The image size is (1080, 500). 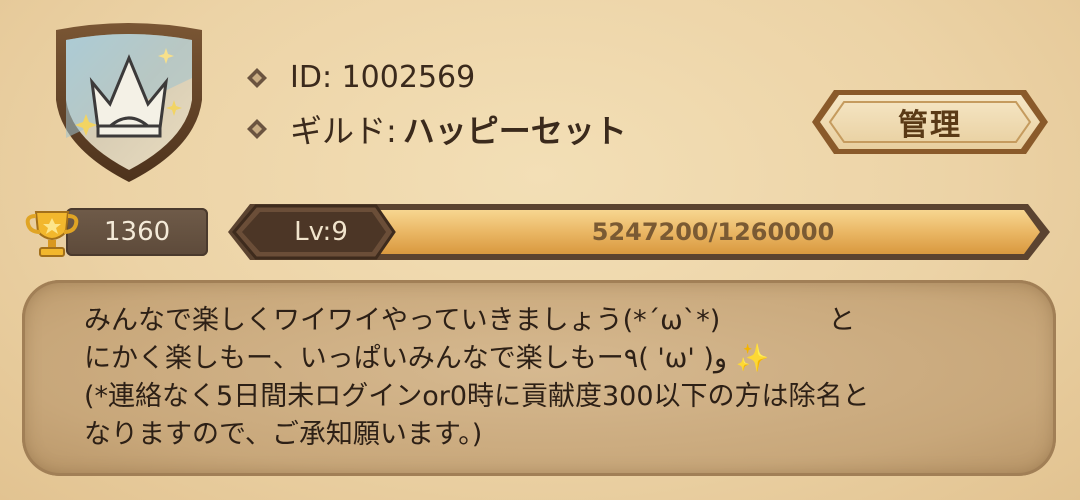 What do you see at coordinates (283, 434) in the screenshot?
I see `message-line: なりますので、ご承知願います。)` at bounding box center [283, 434].